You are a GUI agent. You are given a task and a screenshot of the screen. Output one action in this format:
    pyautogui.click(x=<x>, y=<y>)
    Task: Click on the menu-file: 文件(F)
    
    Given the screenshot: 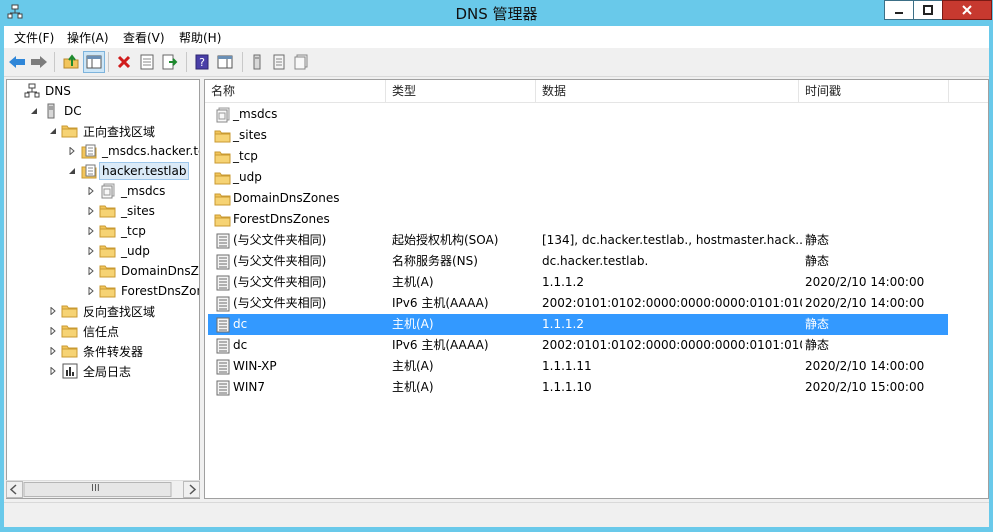 What is the action you would take?
    pyautogui.click(x=34, y=37)
    